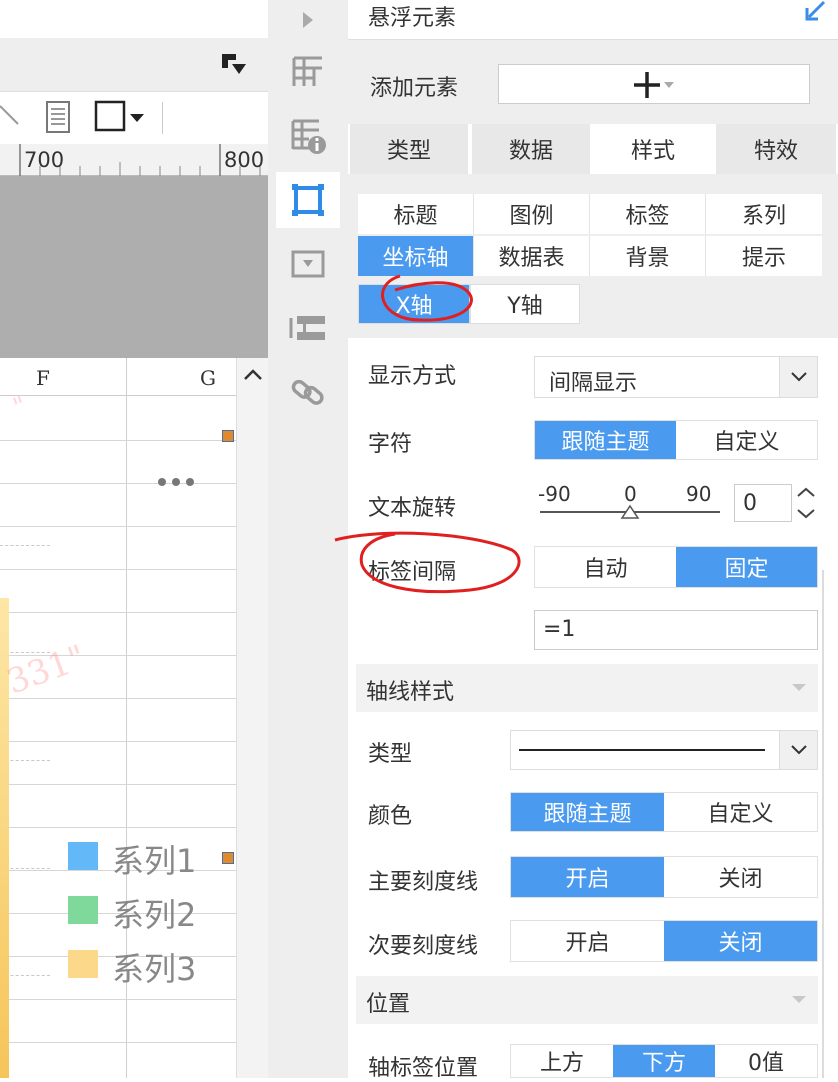  I want to click on column-divider, so click(126, 377).